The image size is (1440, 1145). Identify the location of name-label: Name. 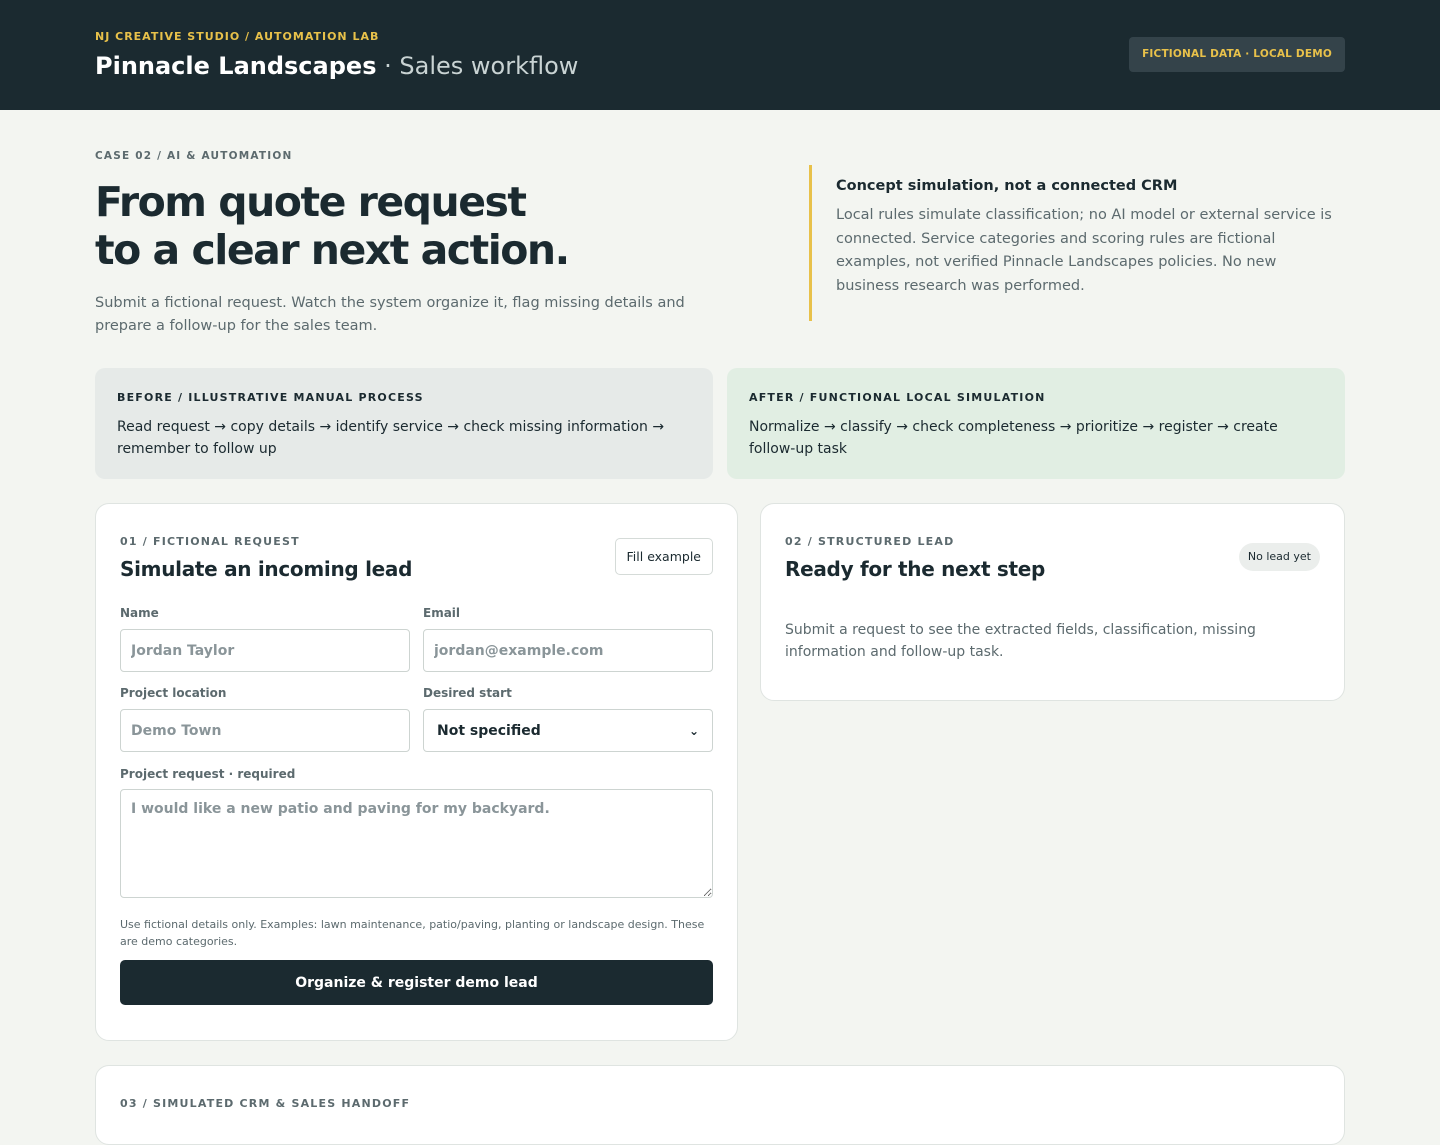
(139, 613).